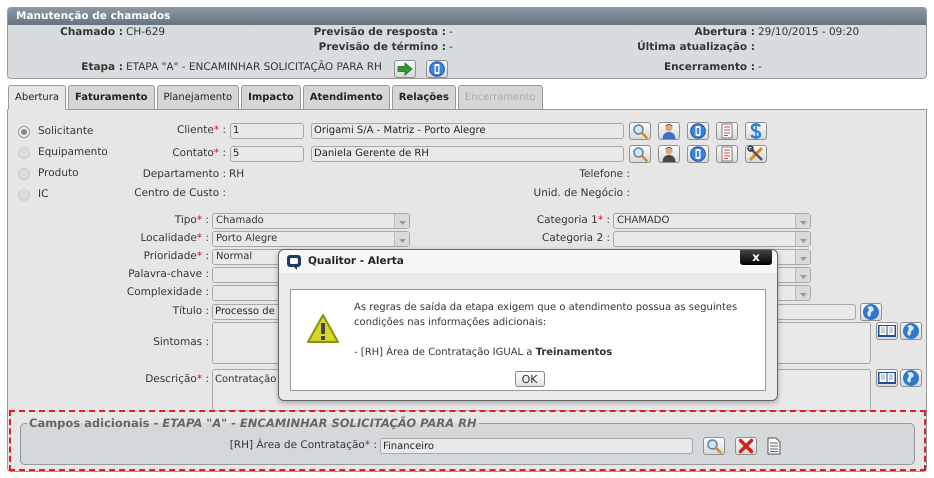 Image resolution: width=934 pixels, height=478 pixels. What do you see at coordinates (181, 342) in the screenshot?
I see `field-label: Sintomas :` at bounding box center [181, 342].